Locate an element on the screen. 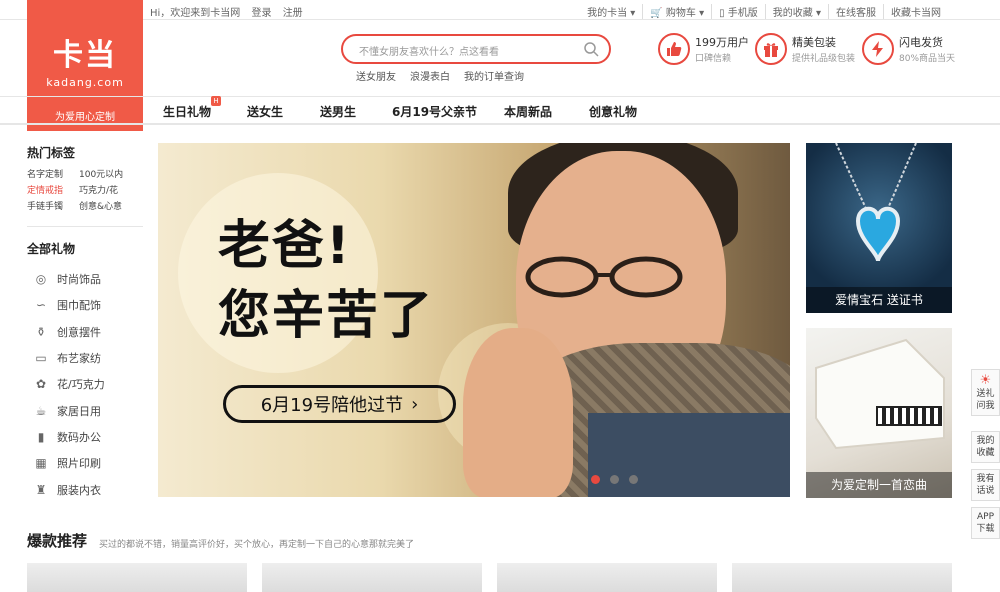 Image resolution: width=1000 pixels, height=592 pixels. float-label: APP下载 is located at coordinates (985, 523).